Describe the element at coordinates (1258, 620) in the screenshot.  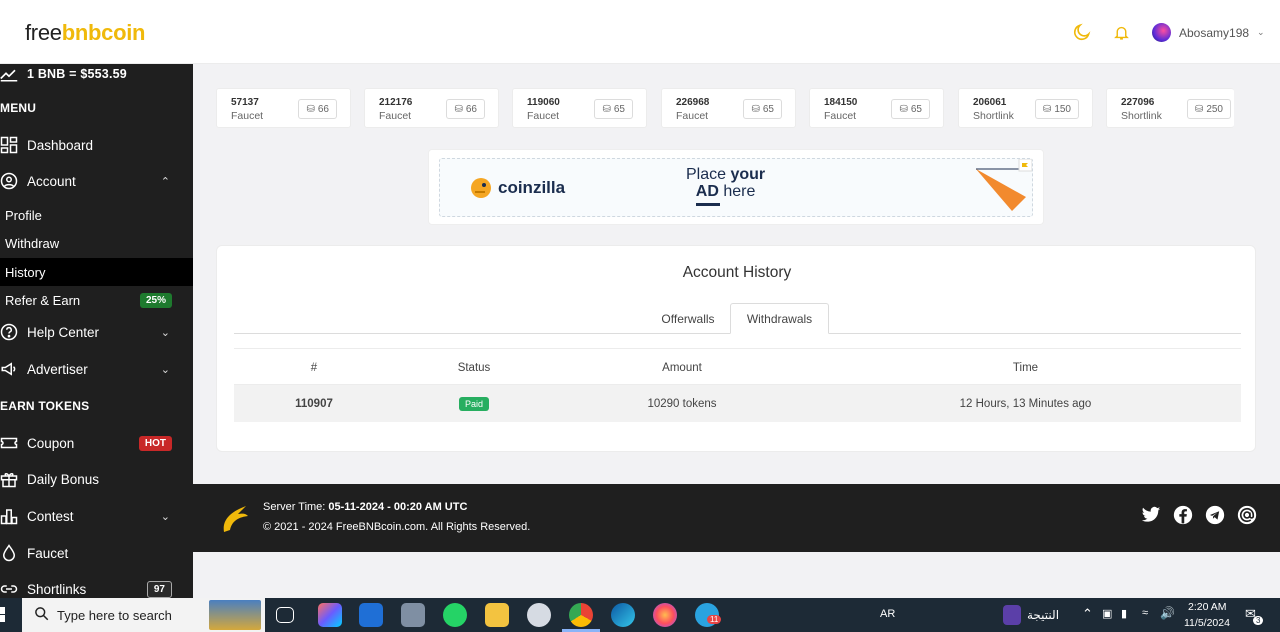
I see `notification-count-badge: 3` at that location.